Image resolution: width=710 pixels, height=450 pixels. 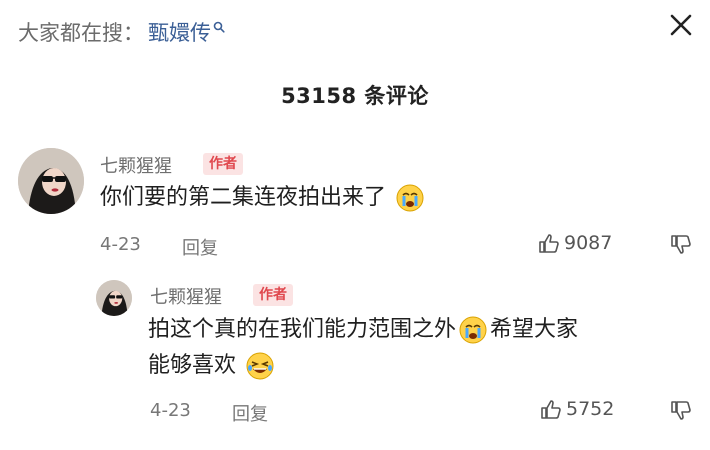 I want to click on like-count: 9087, so click(x=588, y=243).